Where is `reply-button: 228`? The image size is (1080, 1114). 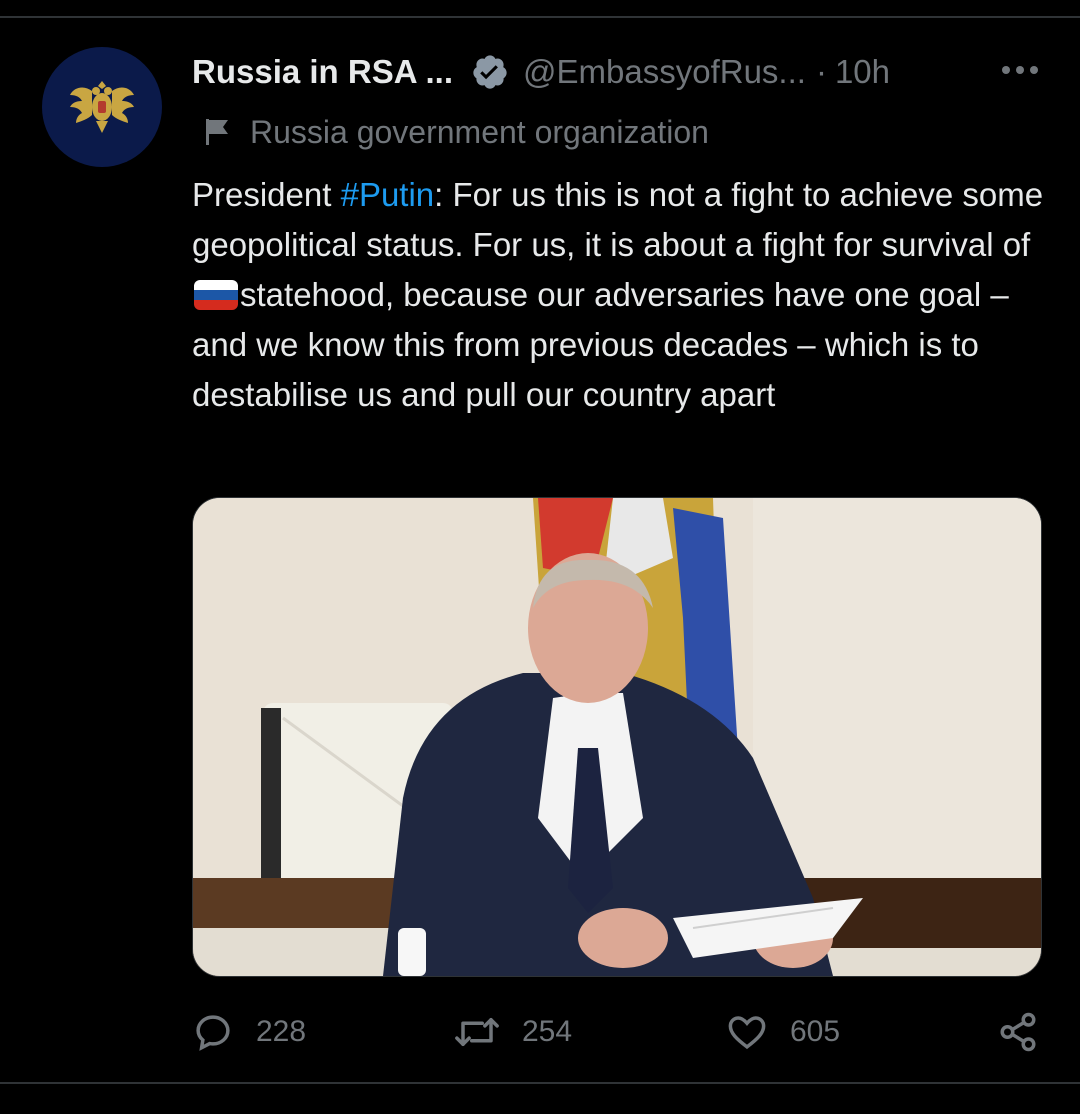
reply-button: 228 is located at coordinates (249, 1032).